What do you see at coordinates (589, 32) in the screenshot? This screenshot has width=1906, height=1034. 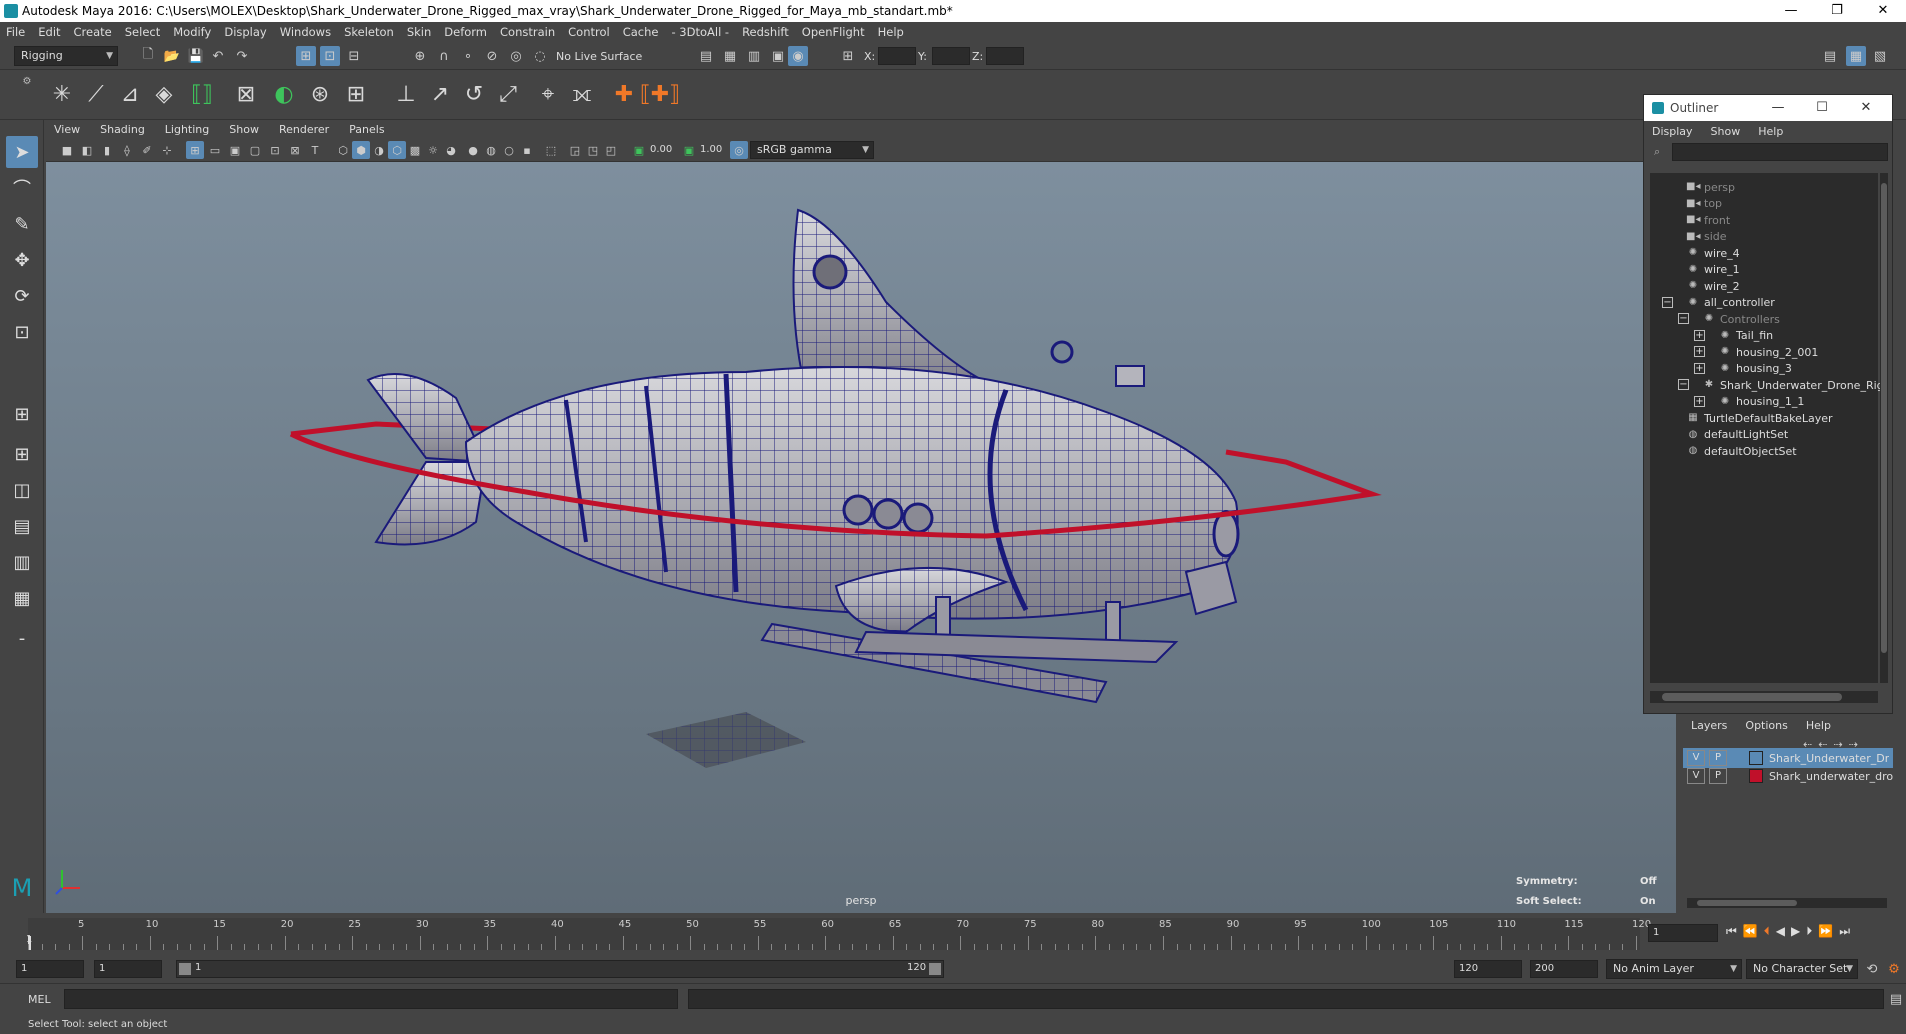 I see `menu-control: Control` at bounding box center [589, 32].